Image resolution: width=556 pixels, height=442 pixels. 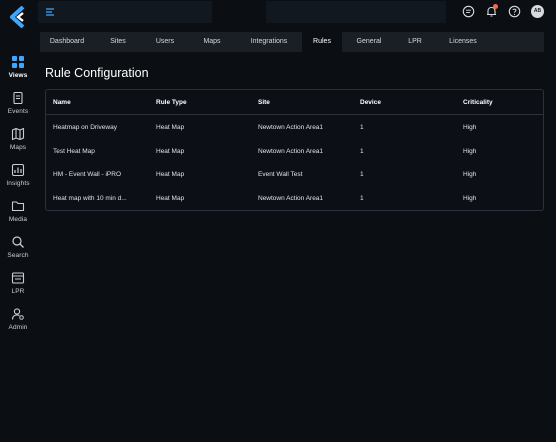 I want to click on help-icon, so click(x=514, y=11).